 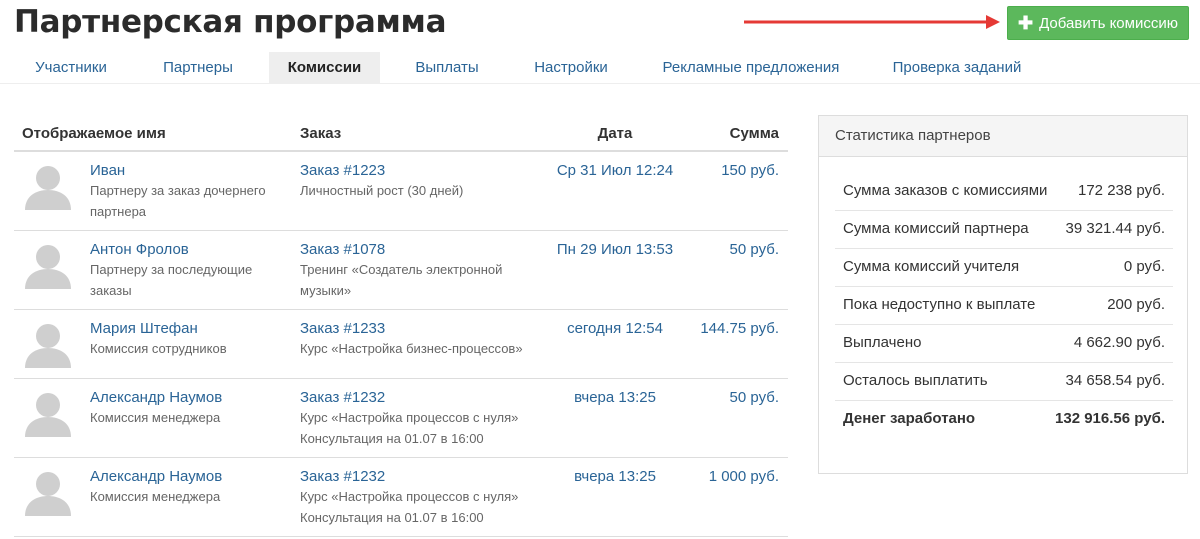 What do you see at coordinates (1003, 136) in the screenshot?
I see `stats-panel-title: Статистика партнеров` at bounding box center [1003, 136].